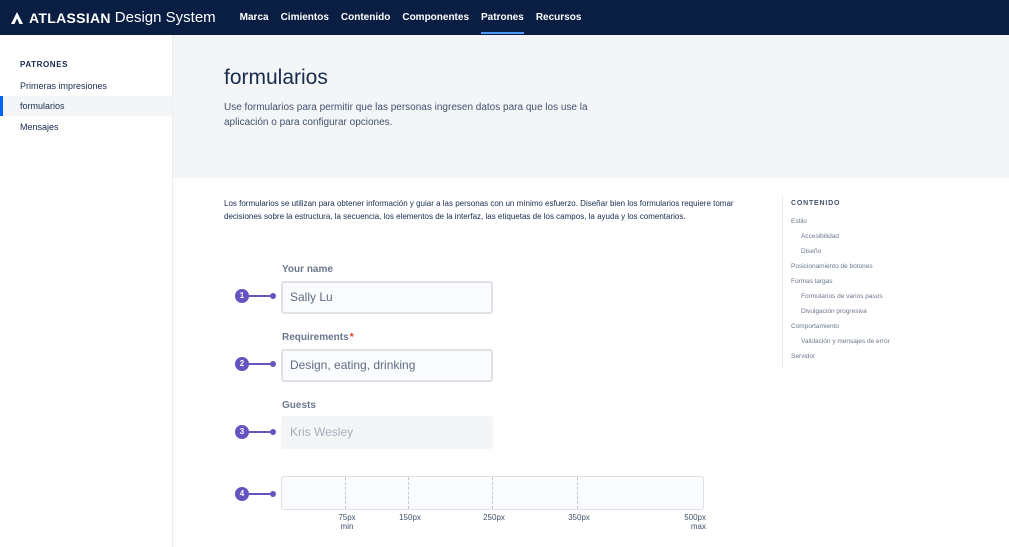 The width and height of the screenshot is (1009, 547). What do you see at coordinates (86, 106) in the screenshot?
I see `sidebar-item-formularios: formularios` at bounding box center [86, 106].